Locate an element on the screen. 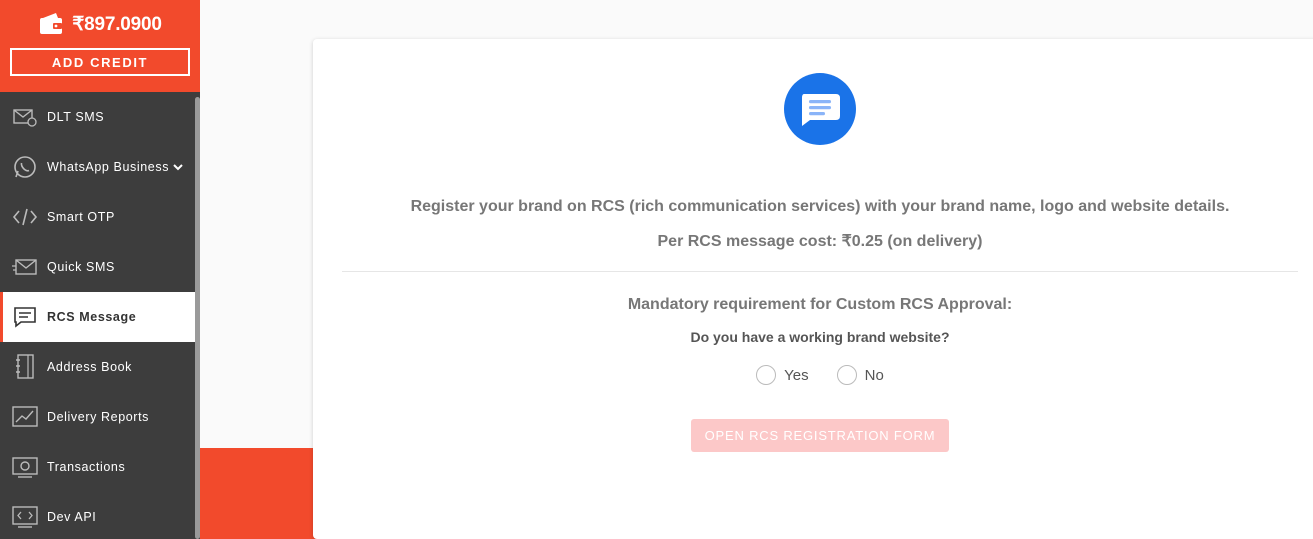 The height and width of the screenshot is (539, 1313). sidebar-item-label: Dev API is located at coordinates (72, 517).